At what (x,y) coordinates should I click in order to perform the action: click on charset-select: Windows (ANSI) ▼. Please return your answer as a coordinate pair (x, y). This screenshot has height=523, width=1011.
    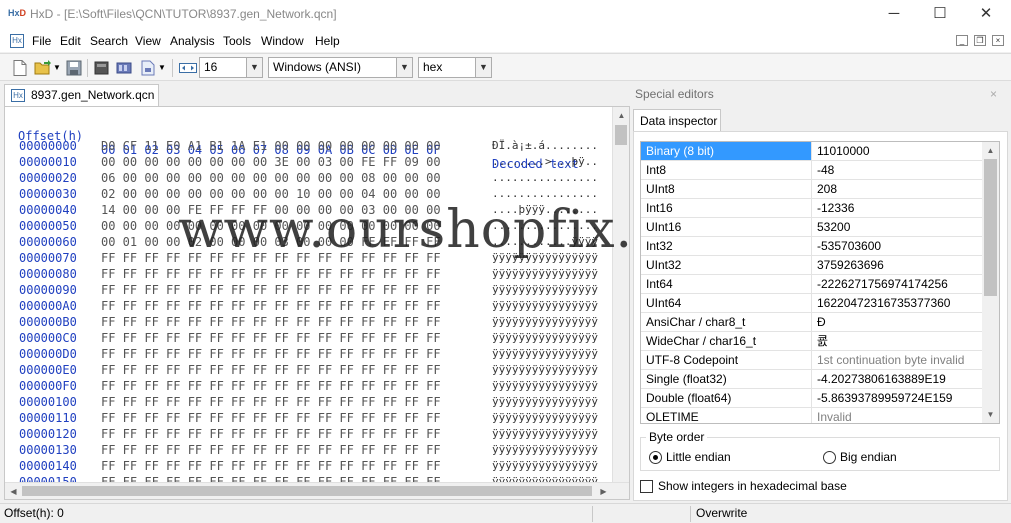
    Looking at the image, I should click on (340, 67).